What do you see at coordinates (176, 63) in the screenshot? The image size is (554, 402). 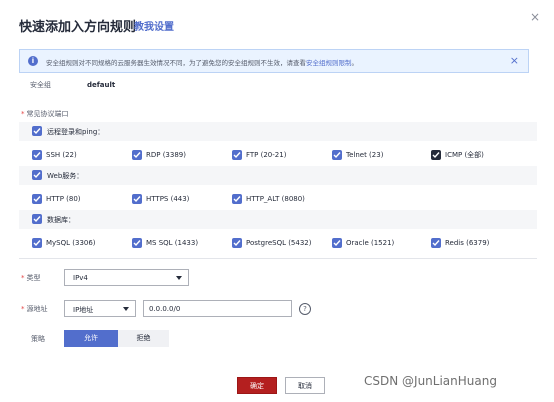 I see `notice-text: 安全组规则对不同规格的云服务器生效情况不同，为了避免您的安全组规则不生效，请查看` at bounding box center [176, 63].